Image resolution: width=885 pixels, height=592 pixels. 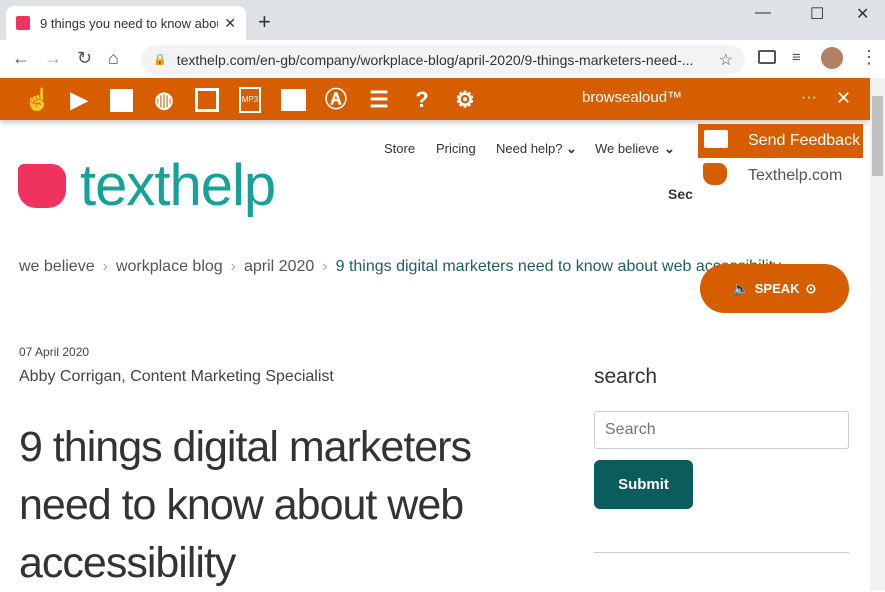 I want to click on breadcrumb-item: april 2020, so click(x=279, y=267).